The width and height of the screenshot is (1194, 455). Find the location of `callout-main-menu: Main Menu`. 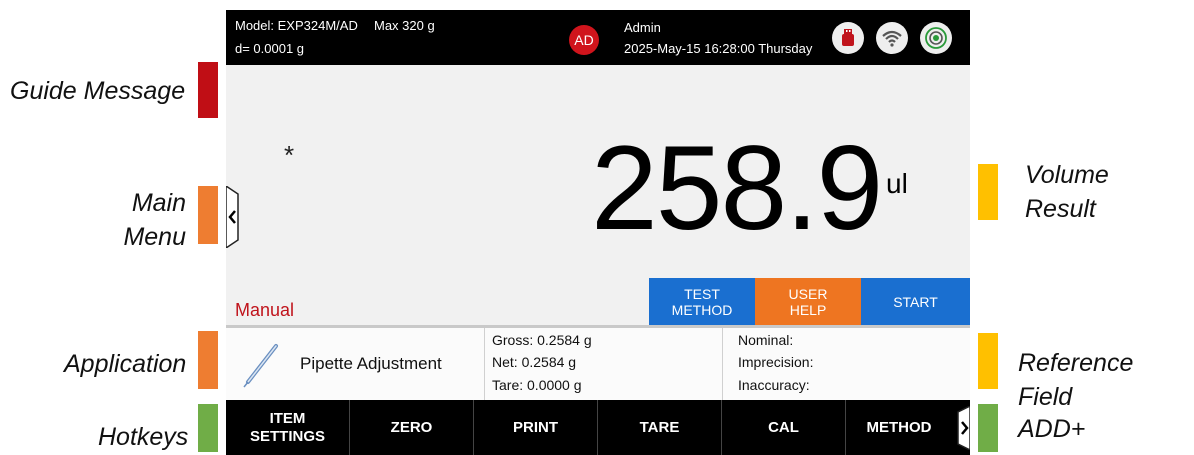

callout-main-menu: Main Menu is located at coordinates (154, 220).